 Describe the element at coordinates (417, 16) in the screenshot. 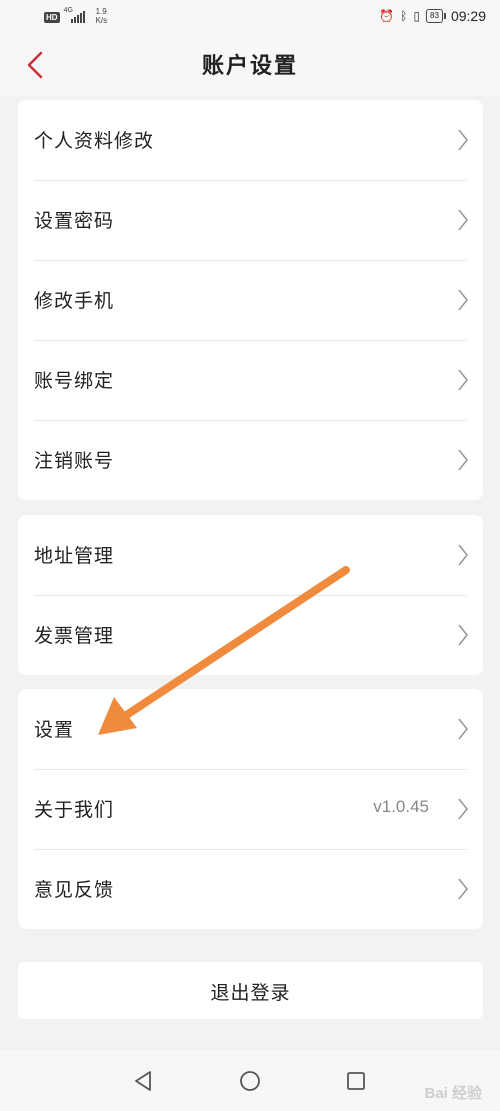

I see `vibrate-icon: ▯` at that location.